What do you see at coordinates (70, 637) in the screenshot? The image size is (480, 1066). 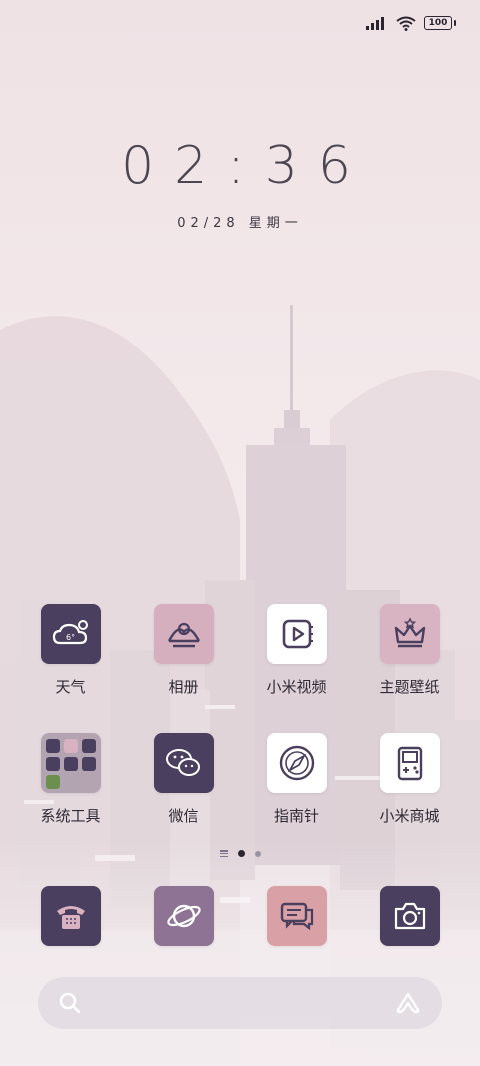 I see `weather-temp: 6°` at bounding box center [70, 637].